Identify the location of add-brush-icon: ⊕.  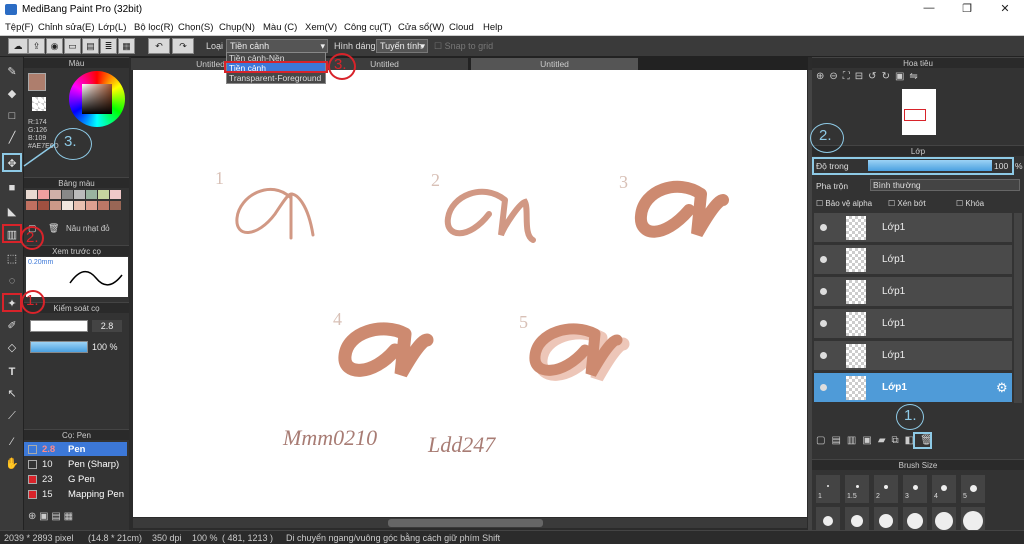
(32, 516).